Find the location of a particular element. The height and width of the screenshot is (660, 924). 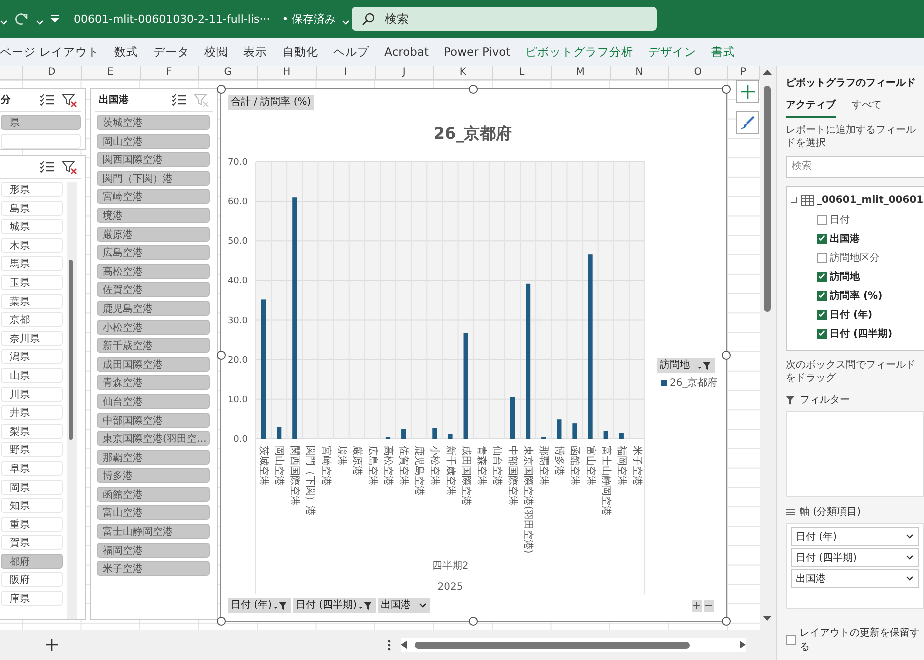

ribbon-tab: ページ レイアウト is located at coordinates (50, 52).